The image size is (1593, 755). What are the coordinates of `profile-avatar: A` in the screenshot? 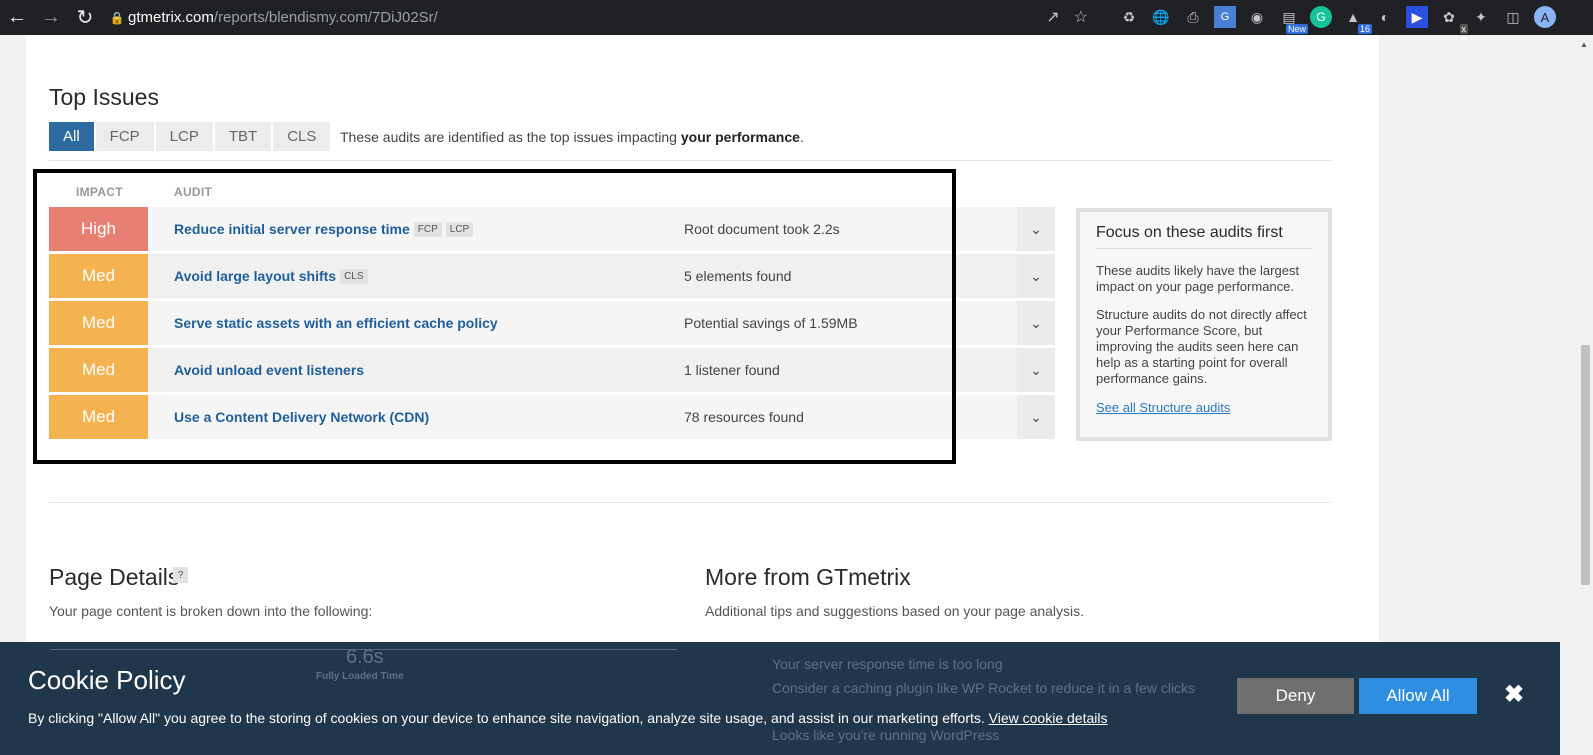 It's located at (1545, 17).